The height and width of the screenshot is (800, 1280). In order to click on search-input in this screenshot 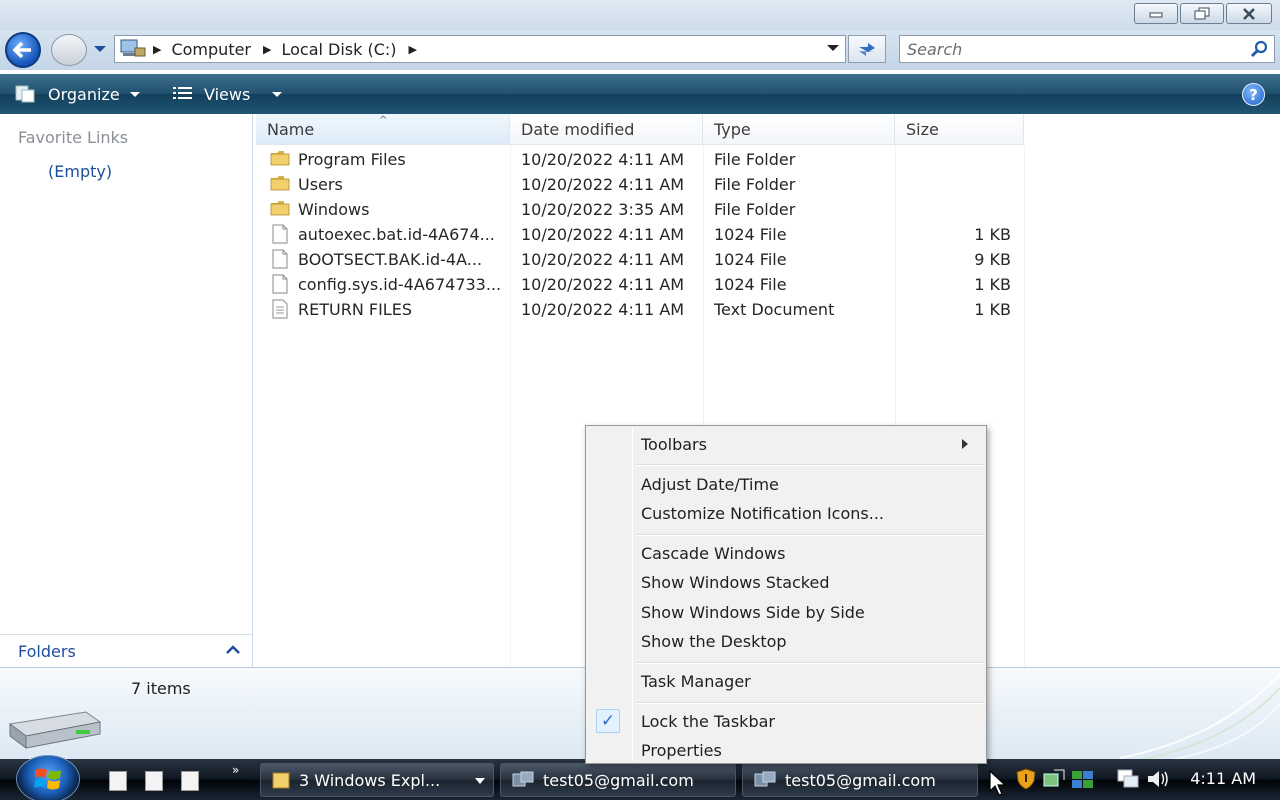, I will do `click(1065, 49)`.